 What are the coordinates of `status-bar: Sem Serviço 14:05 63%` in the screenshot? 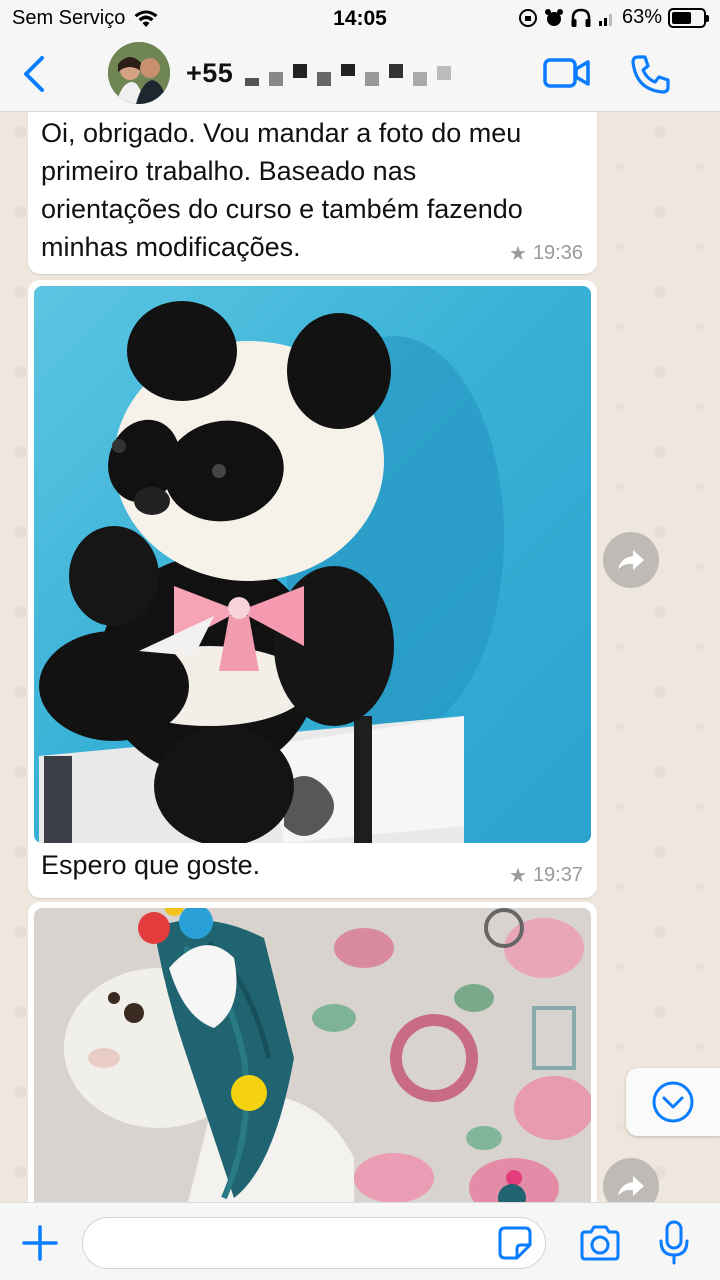 It's located at (360, 19).